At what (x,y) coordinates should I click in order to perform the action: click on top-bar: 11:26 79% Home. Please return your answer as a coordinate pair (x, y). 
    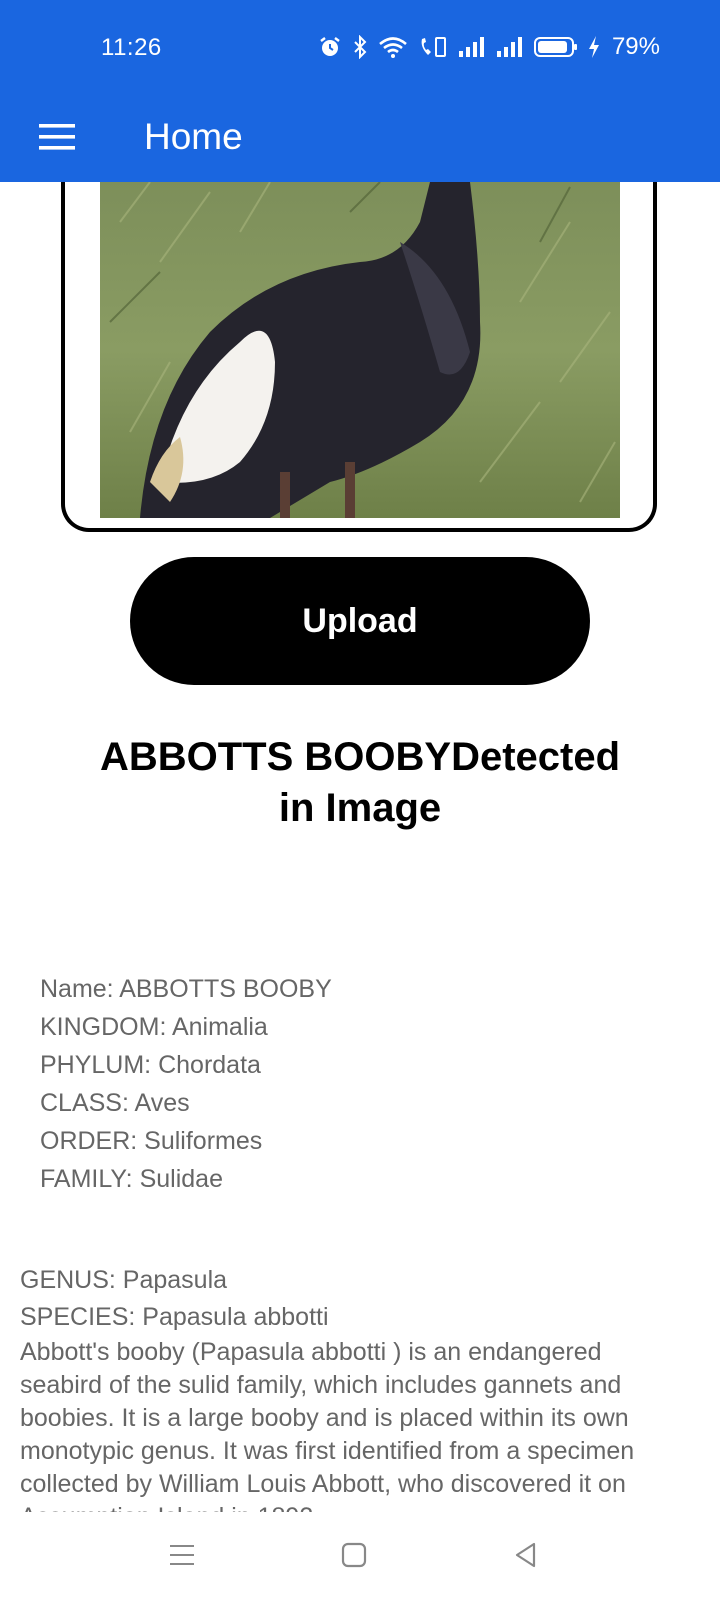
    Looking at the image, I should click on (360, 91).